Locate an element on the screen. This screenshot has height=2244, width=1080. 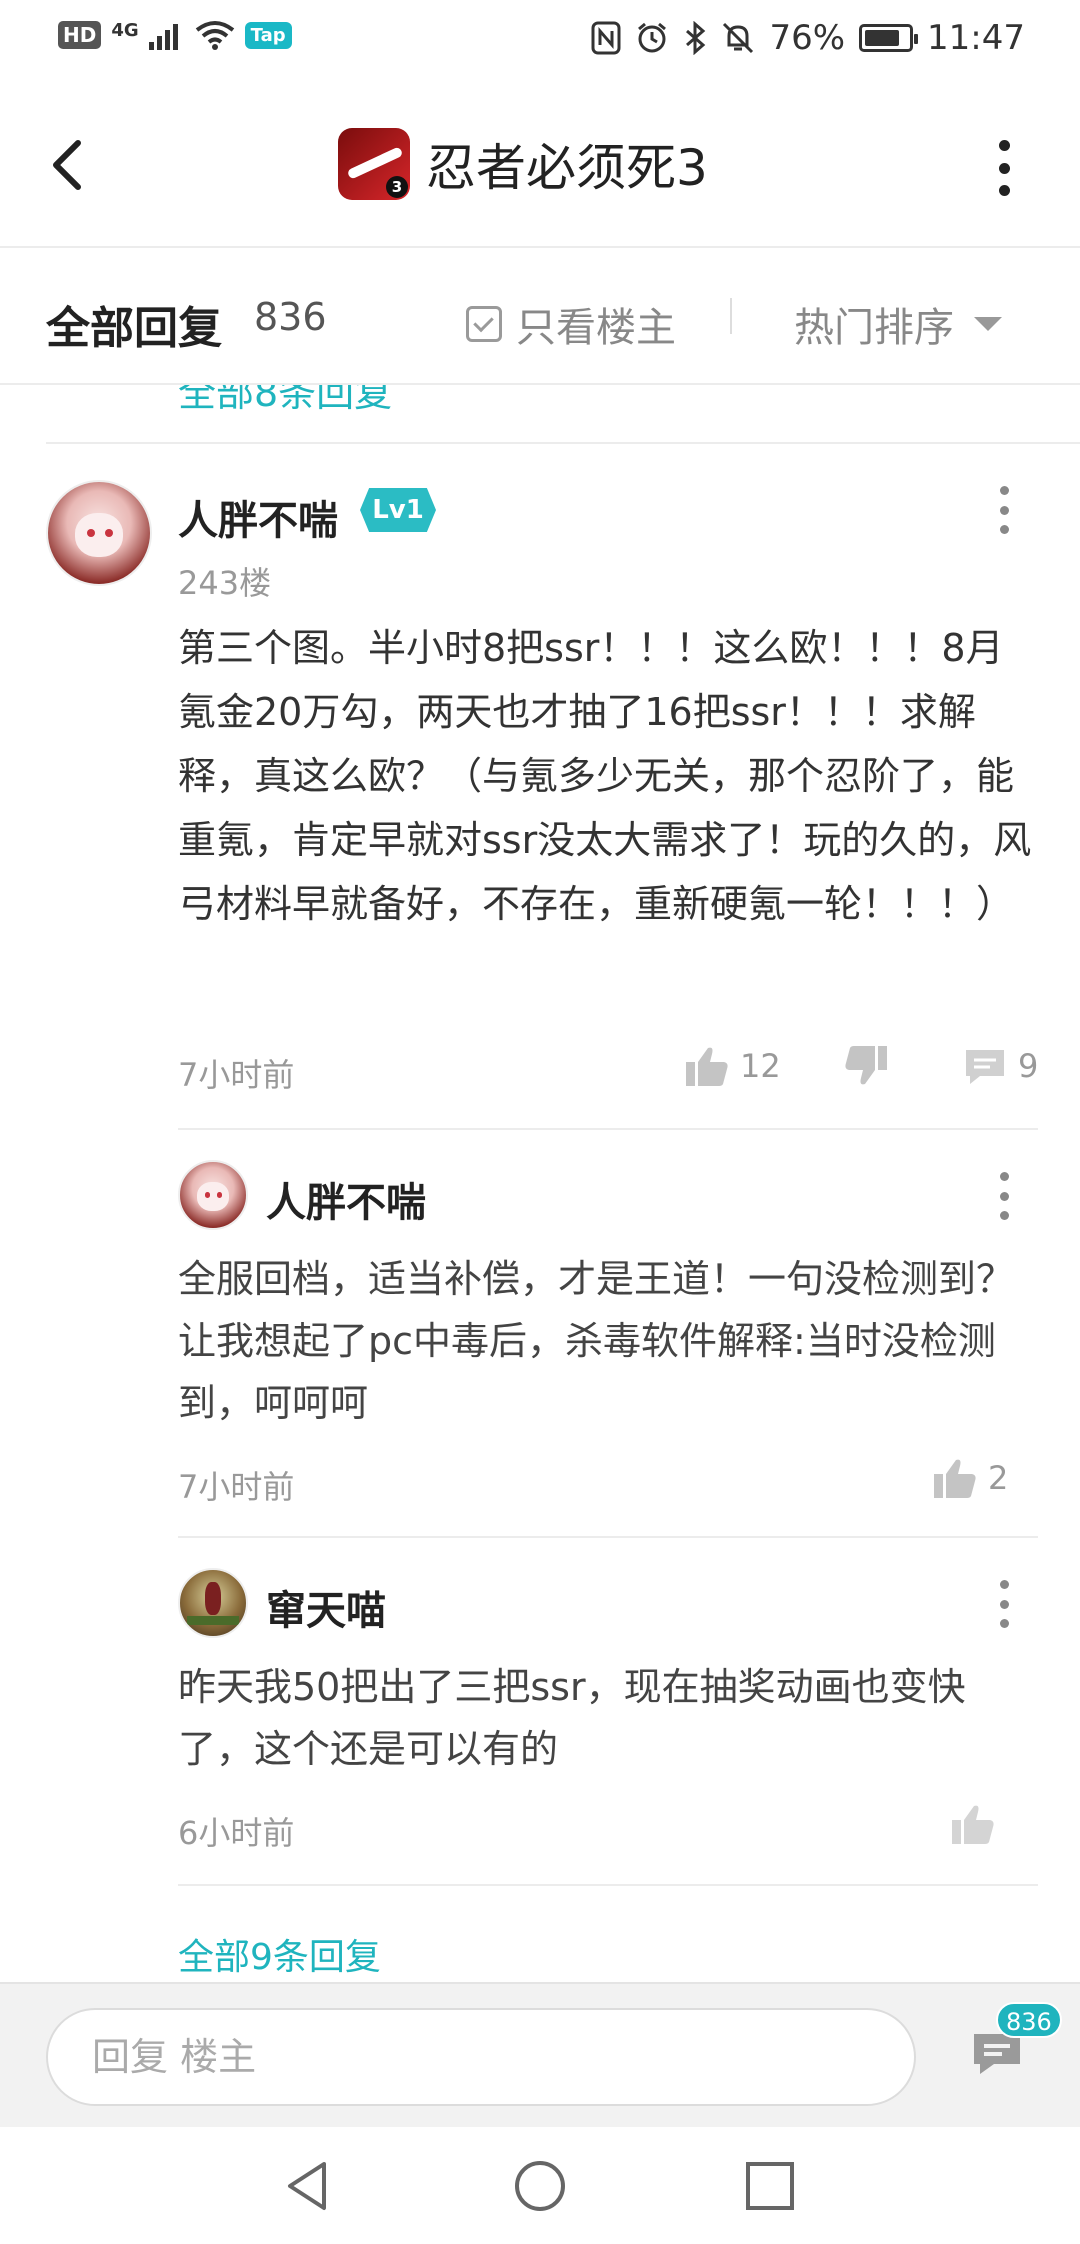
signal-icon is located at coordinates (163, 37).